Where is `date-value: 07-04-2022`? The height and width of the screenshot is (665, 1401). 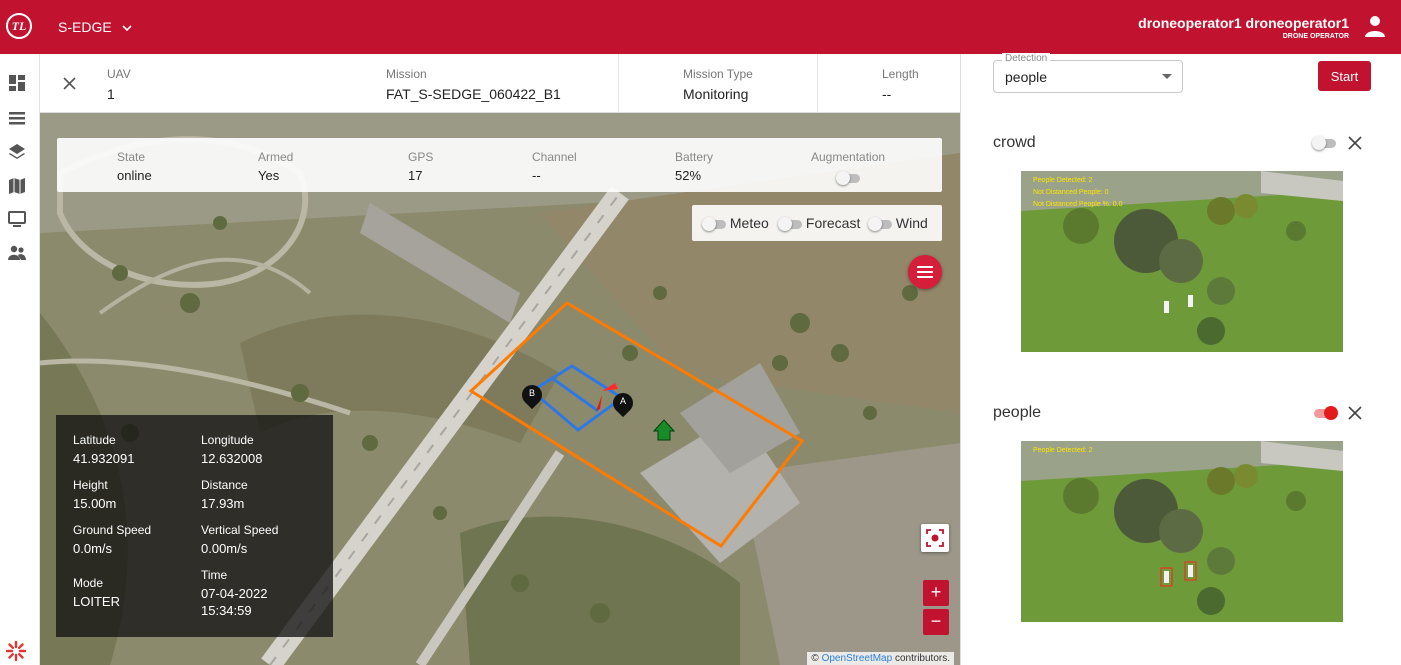 date-value: 07-04-2022 is located at coordinates (234, 593).